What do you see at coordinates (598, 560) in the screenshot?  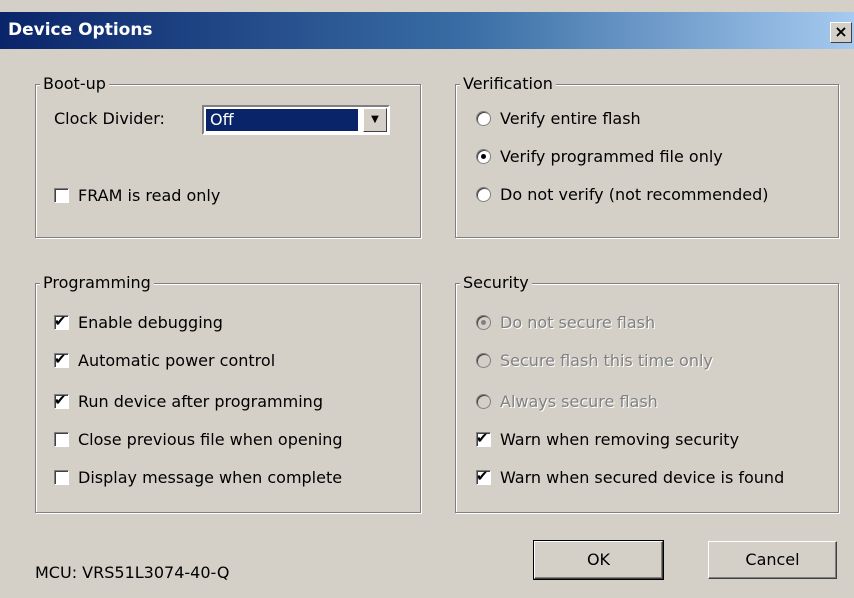 I see `ok-button: OK` at bounding box center [598, 560].